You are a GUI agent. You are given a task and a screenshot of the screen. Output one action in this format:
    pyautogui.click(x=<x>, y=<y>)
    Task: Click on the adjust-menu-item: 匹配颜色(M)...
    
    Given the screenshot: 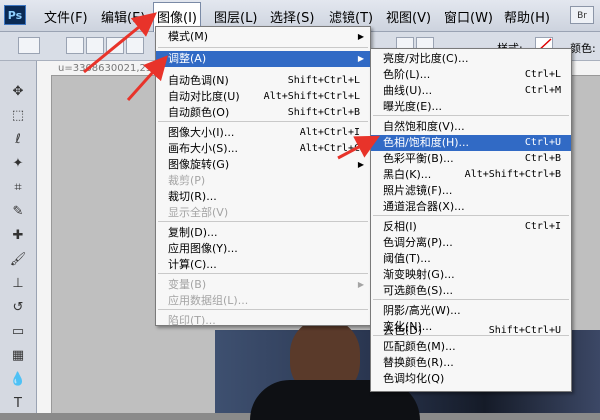 What is the action you would take?
    pyautogui.click(x=471, y=347)
    